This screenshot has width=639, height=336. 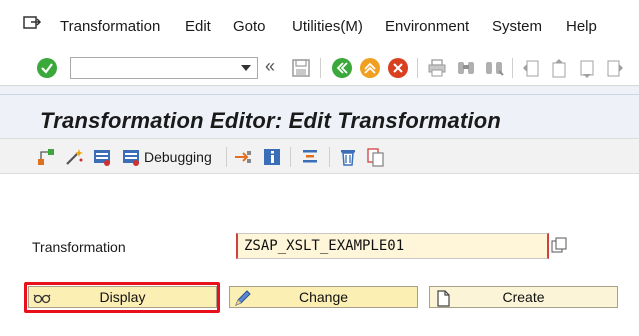 I want to click on standard-toolbar: «, so click(x=319, y=67).